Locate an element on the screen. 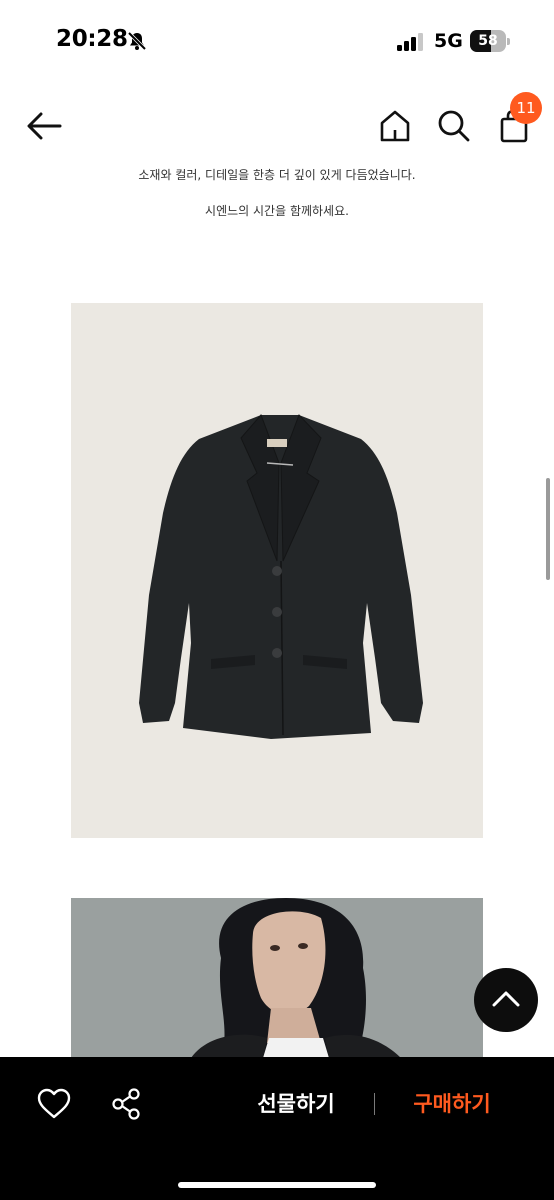 Image resolution: width=554 pixels, height=1200 pixels. model-shirt is located at coordinates (296, 1048).